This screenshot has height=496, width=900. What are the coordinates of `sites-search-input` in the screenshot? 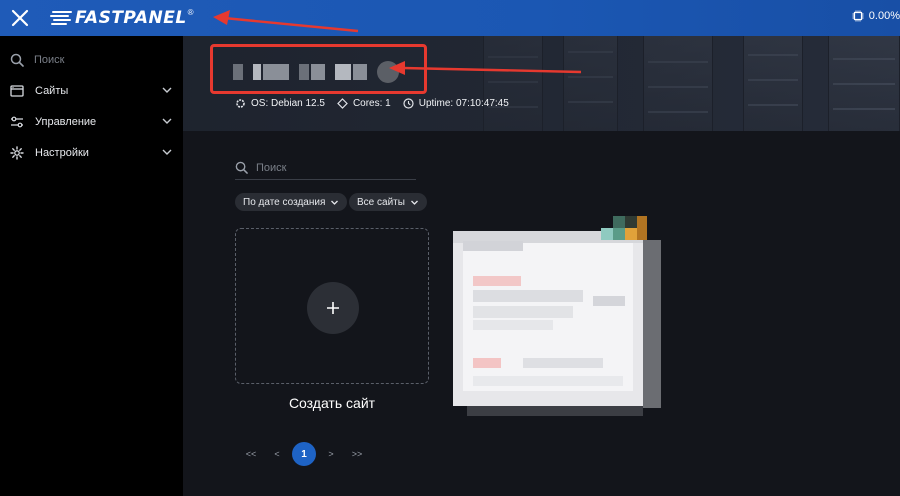 It's located at (331, 167).